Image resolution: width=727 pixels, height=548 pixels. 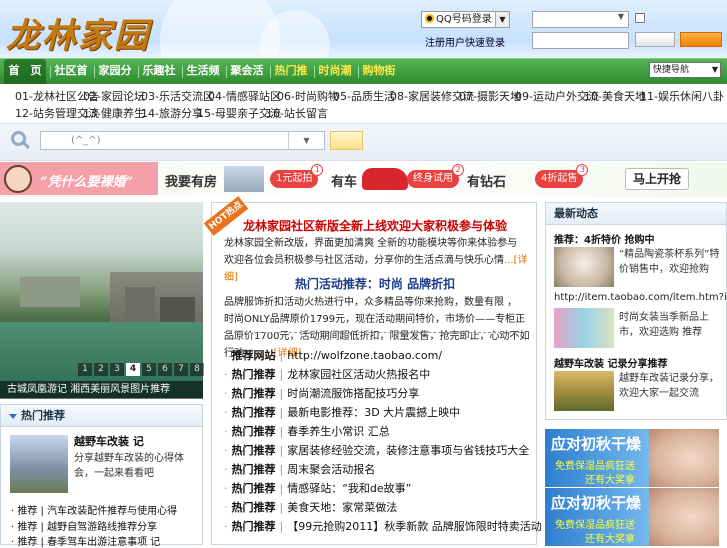 What do you see at coordinates (664, 325) in the screenshot?
I see `news-text: 时尚女装当季新品上市，欢迎选购 推荐` at bounding box center [664, 325].